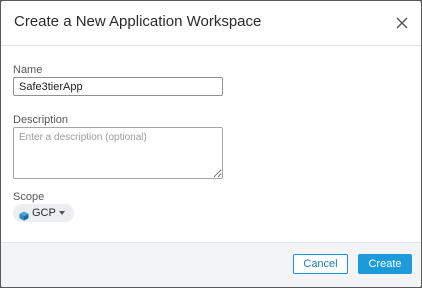 This screenshot has width=422, height=288. Describe the element at coordinates (138, 21) in the screenshot. I see `dialog-title: Create a New Application Workspace` at that location.